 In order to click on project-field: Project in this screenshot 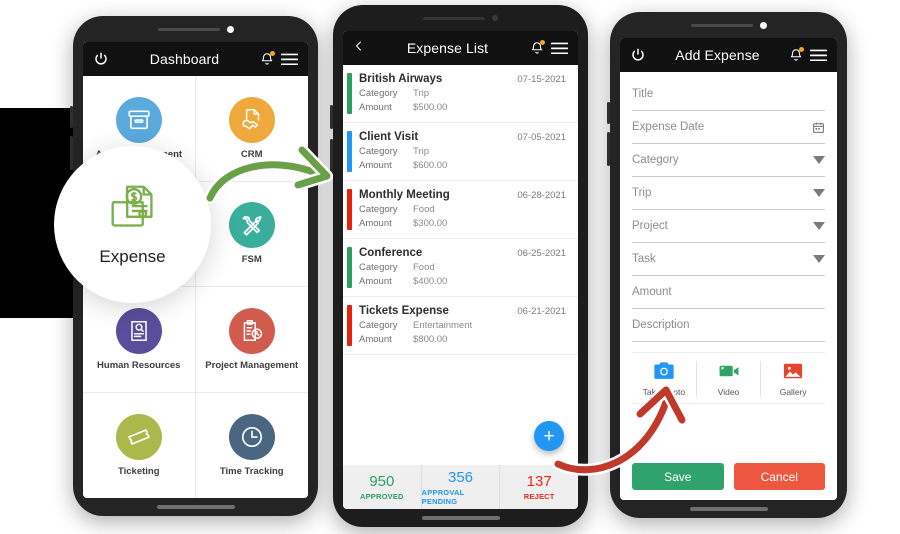, I will do `click(728, 226)`.